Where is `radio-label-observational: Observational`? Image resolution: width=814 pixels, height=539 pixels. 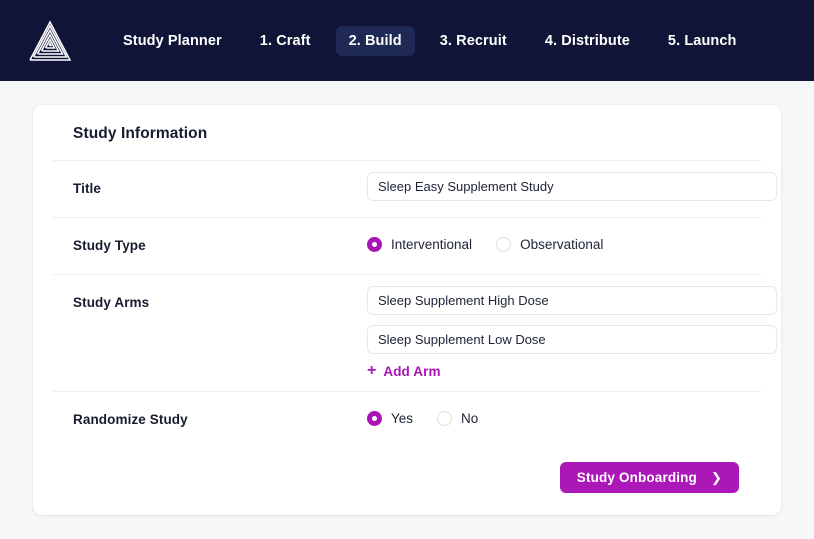 radio-label-observational: Observational is located at coordinates (562, 244).